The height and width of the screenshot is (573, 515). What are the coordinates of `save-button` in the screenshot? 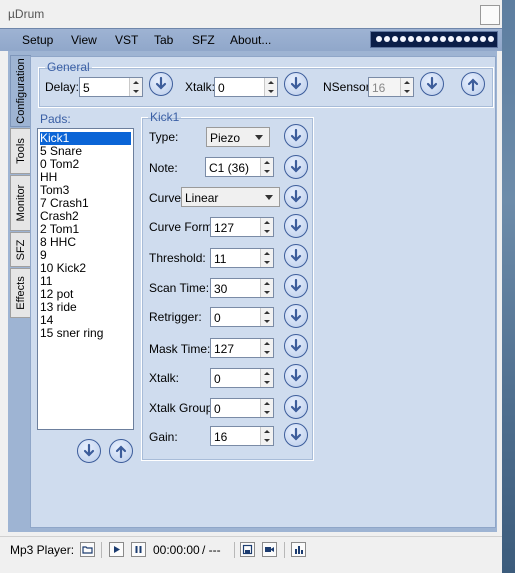 It's located at (247, 549).